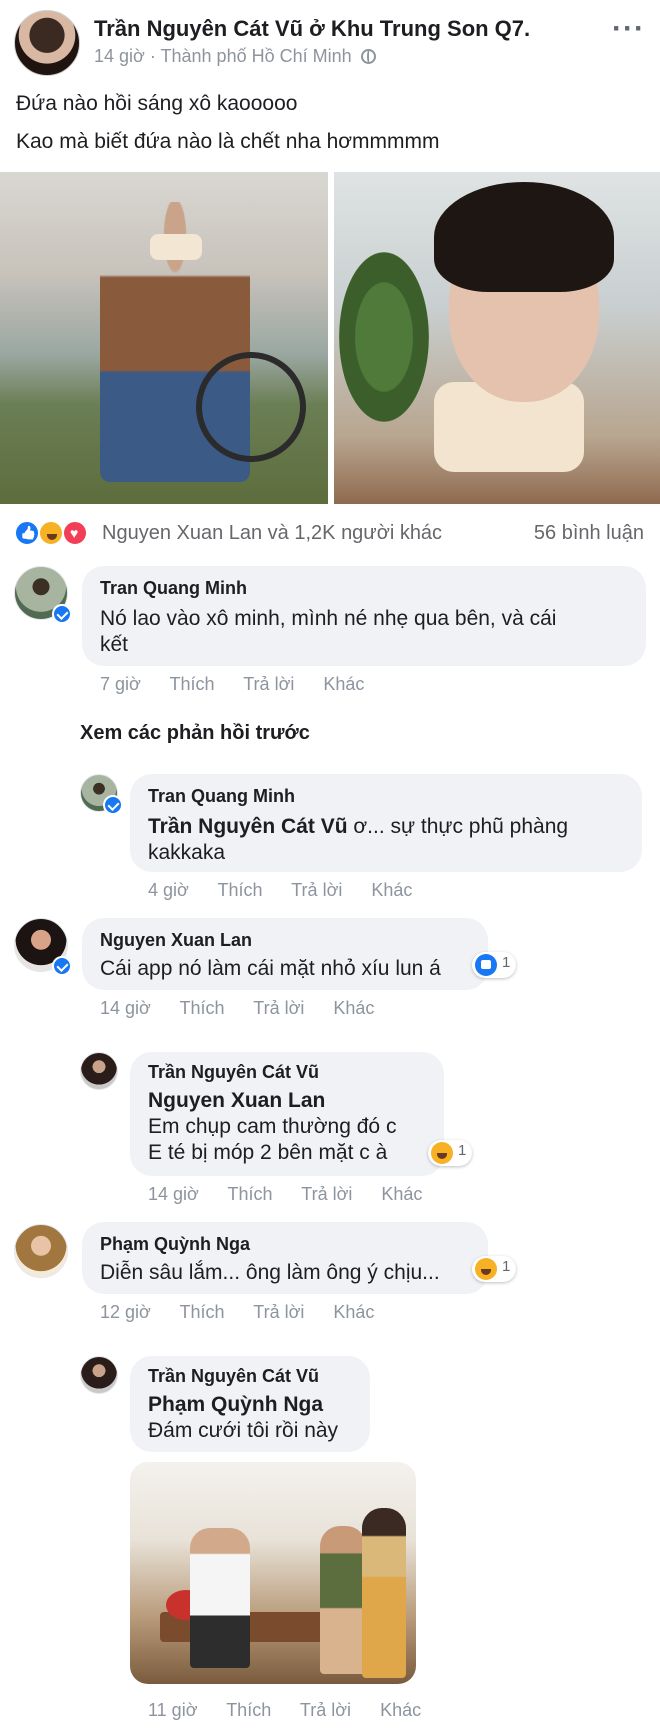 Image resolution: width=660 pixels, height=1736 pixels. I want to click on photo-hair, so click(524, 237).